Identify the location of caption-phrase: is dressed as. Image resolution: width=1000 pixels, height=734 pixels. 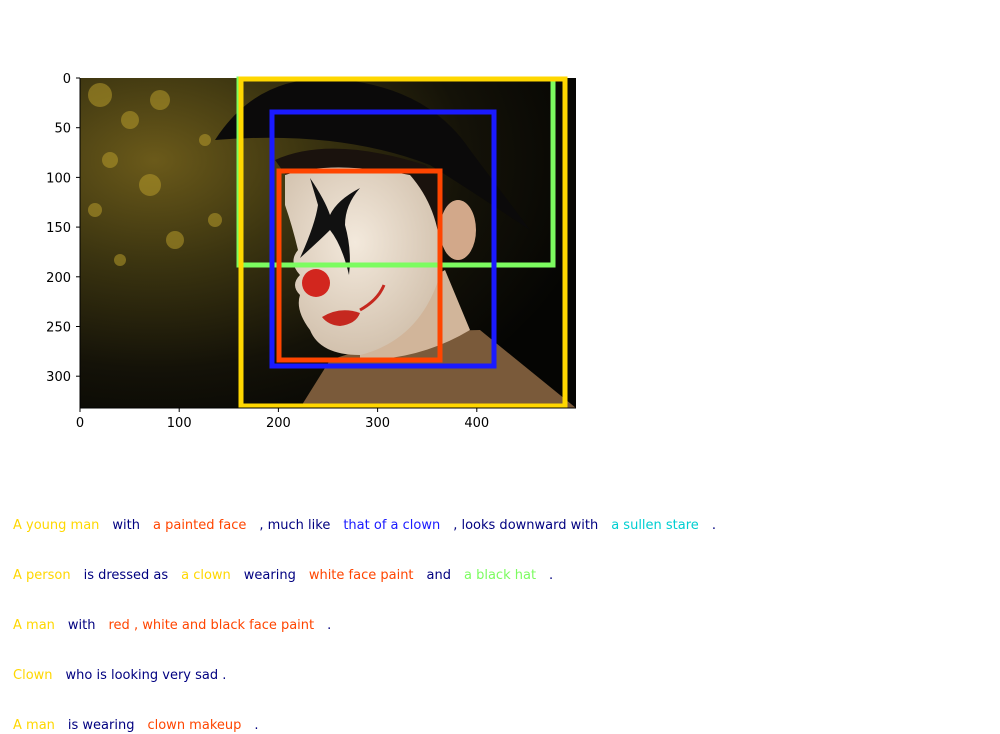
(126, 575).